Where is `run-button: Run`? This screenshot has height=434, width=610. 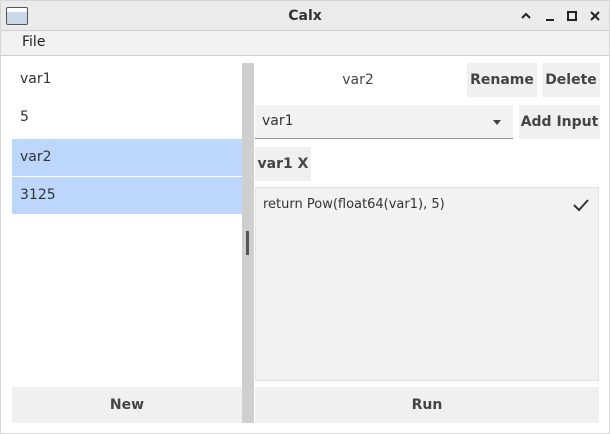
run-button: Run is located at coordinates (427, 405).